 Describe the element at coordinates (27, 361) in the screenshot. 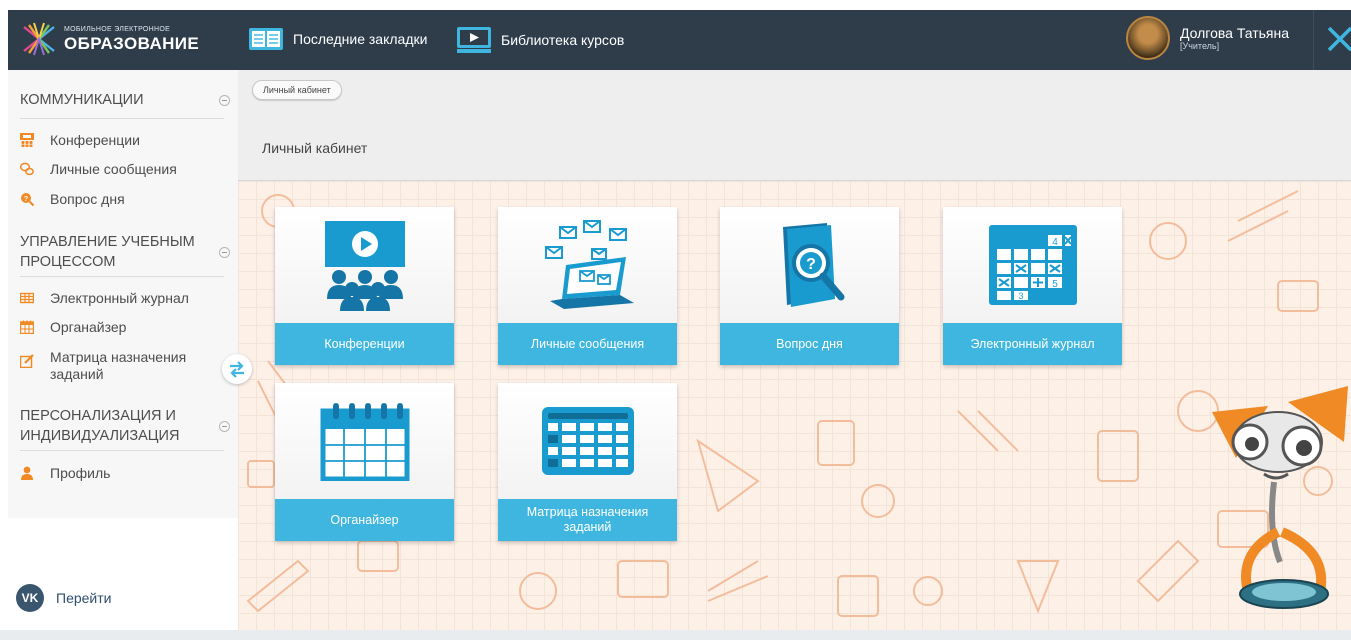

I see `edit-icon` at that location.